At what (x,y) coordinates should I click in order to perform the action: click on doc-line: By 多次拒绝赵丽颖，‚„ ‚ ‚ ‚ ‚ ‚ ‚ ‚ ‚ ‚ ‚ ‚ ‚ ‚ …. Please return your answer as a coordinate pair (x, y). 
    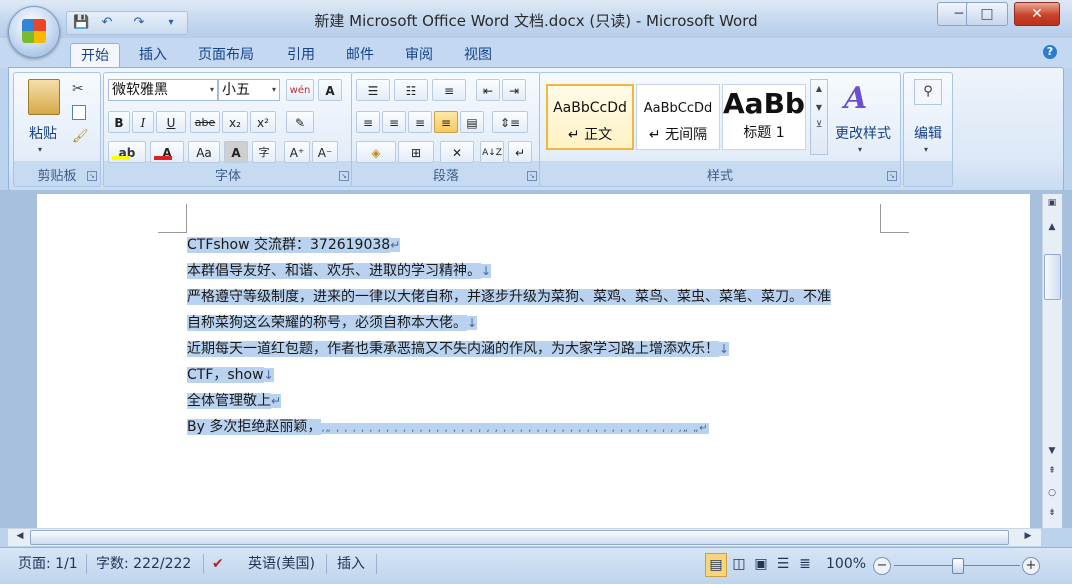
    Looking at the image, I should click on (539, 427).